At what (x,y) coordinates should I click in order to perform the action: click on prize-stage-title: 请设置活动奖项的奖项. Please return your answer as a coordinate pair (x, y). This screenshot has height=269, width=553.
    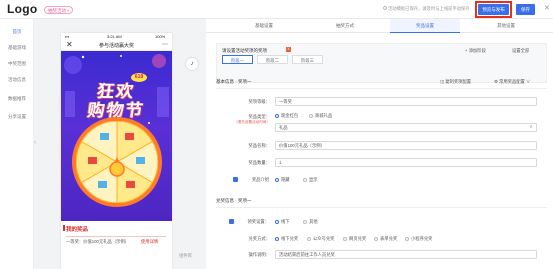
    Looking at the image, I should click on (244, 50).